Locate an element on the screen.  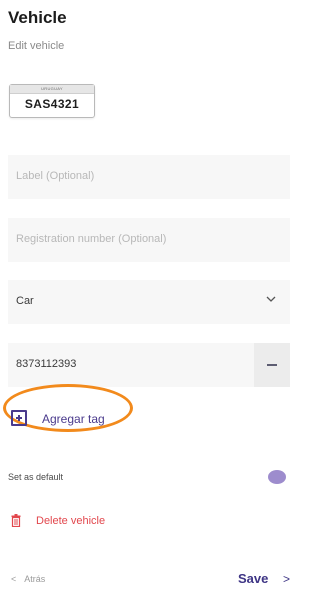
delete-vehicle-label: Delete vehicle is located at coordinates (71, 521).